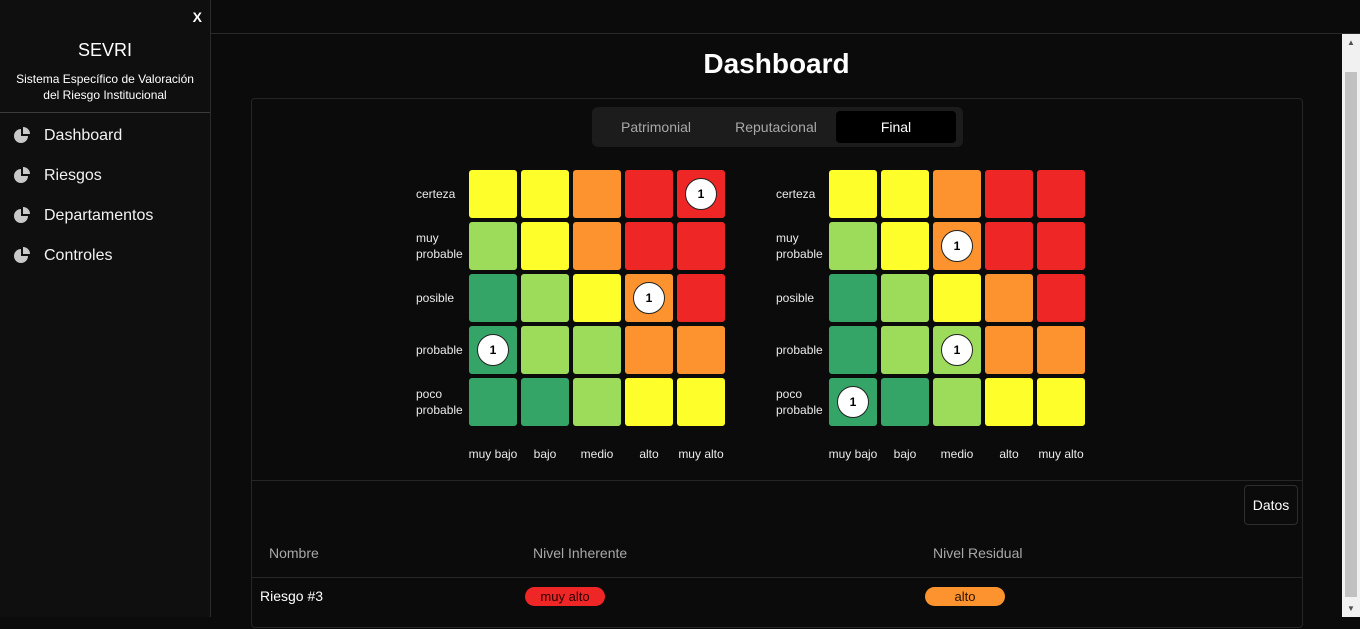 This screenshot has height=629, width=1360. Describe the element at coordinates (565, 596) in the screenshot. I see `status-badge-inherent: muy alto` at that location.